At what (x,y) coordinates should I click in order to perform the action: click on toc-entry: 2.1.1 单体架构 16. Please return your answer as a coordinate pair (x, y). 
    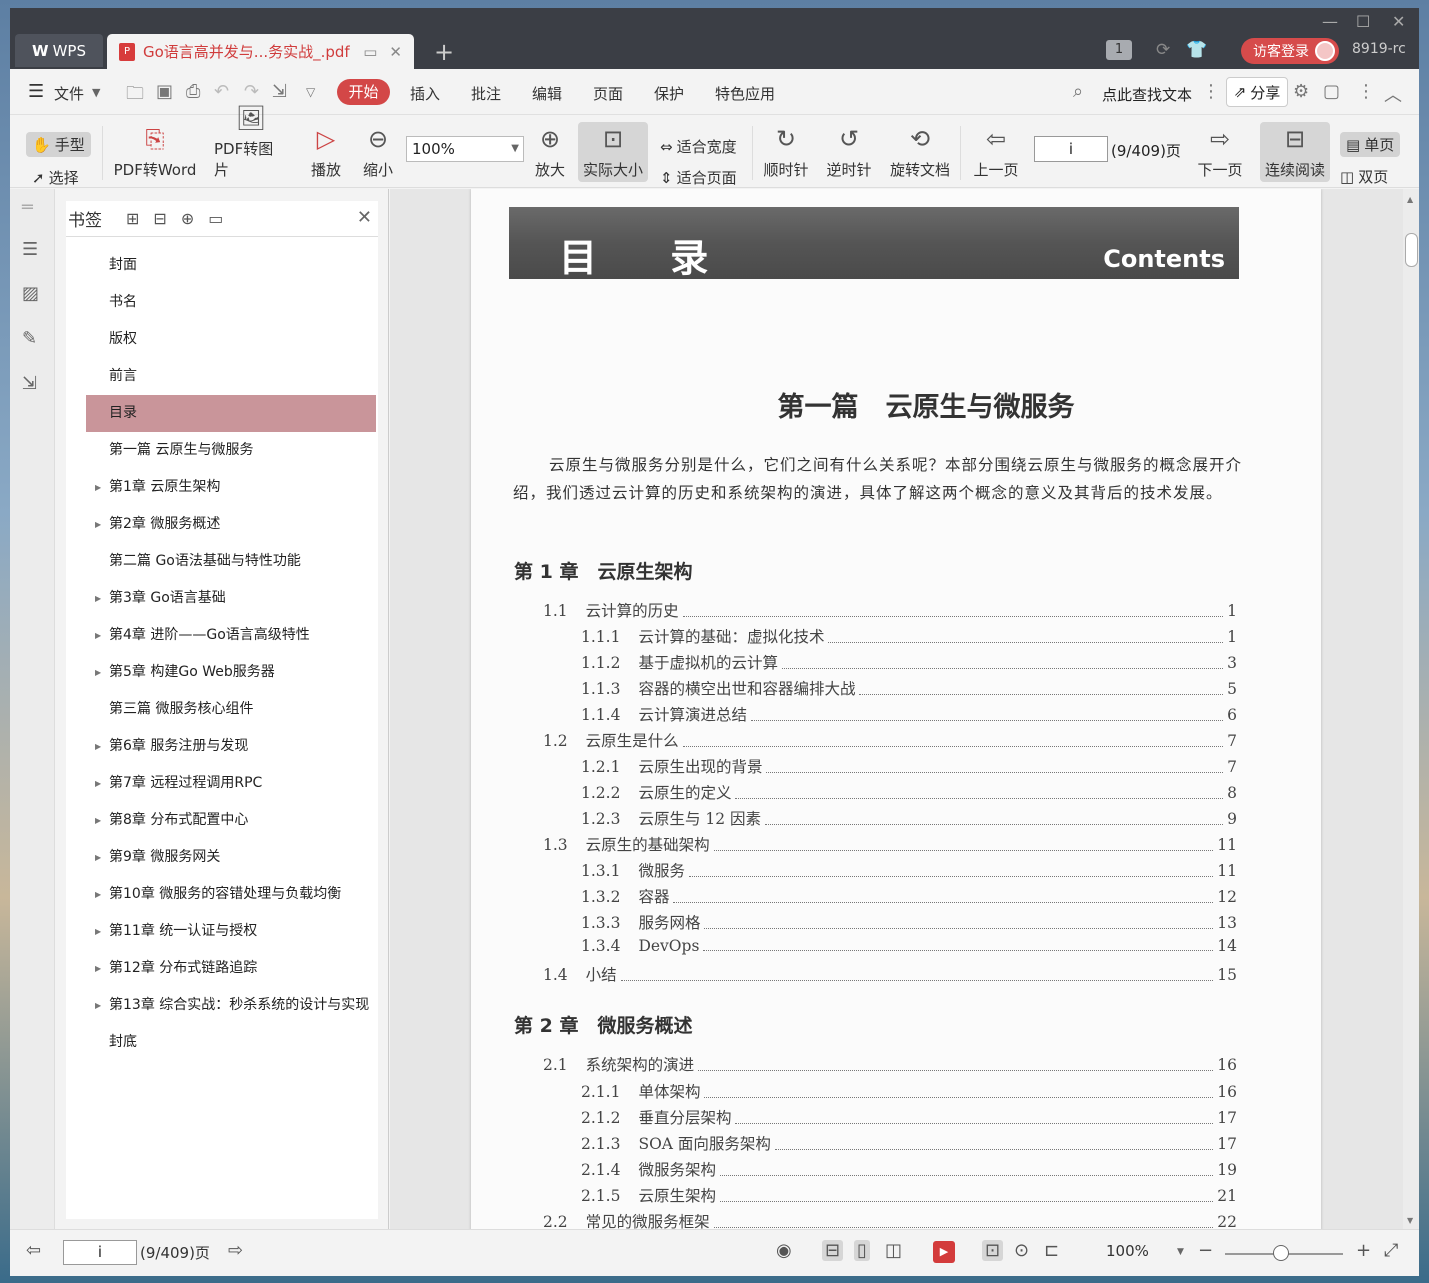
    Looking at the image, I should click on (909, 1091).